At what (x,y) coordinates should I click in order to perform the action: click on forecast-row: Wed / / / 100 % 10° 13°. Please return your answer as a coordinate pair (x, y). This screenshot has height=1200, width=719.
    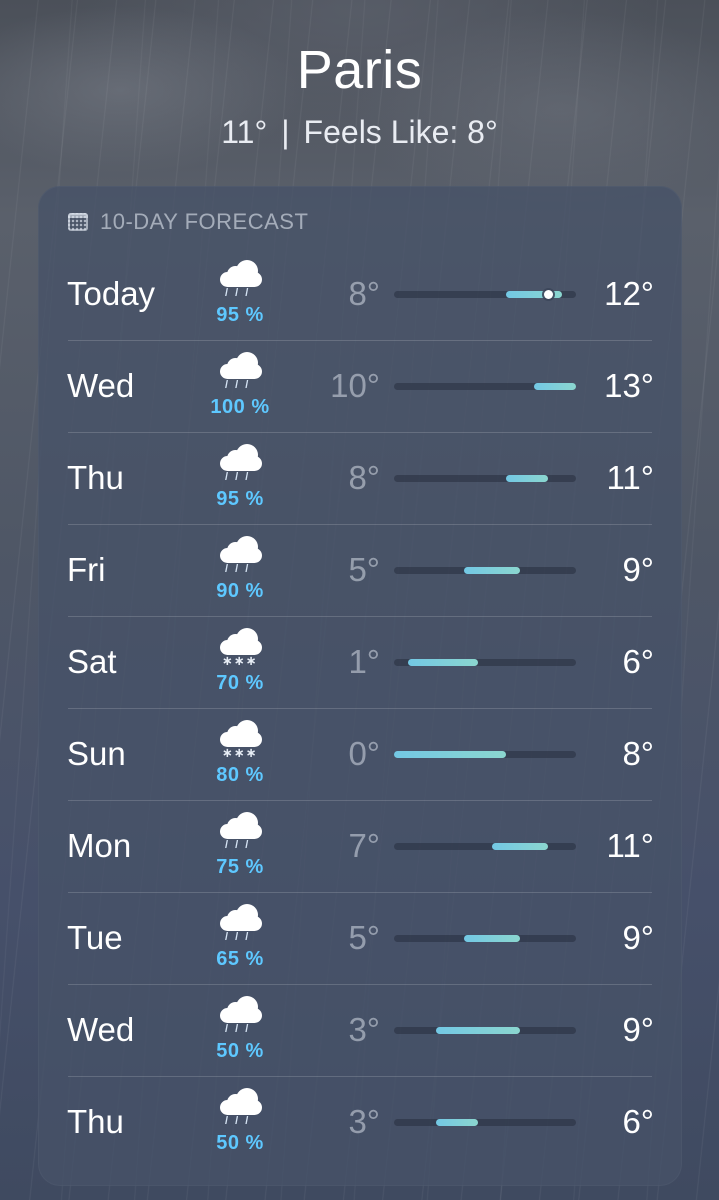
    Looking at the image, I should click on (360, 386).